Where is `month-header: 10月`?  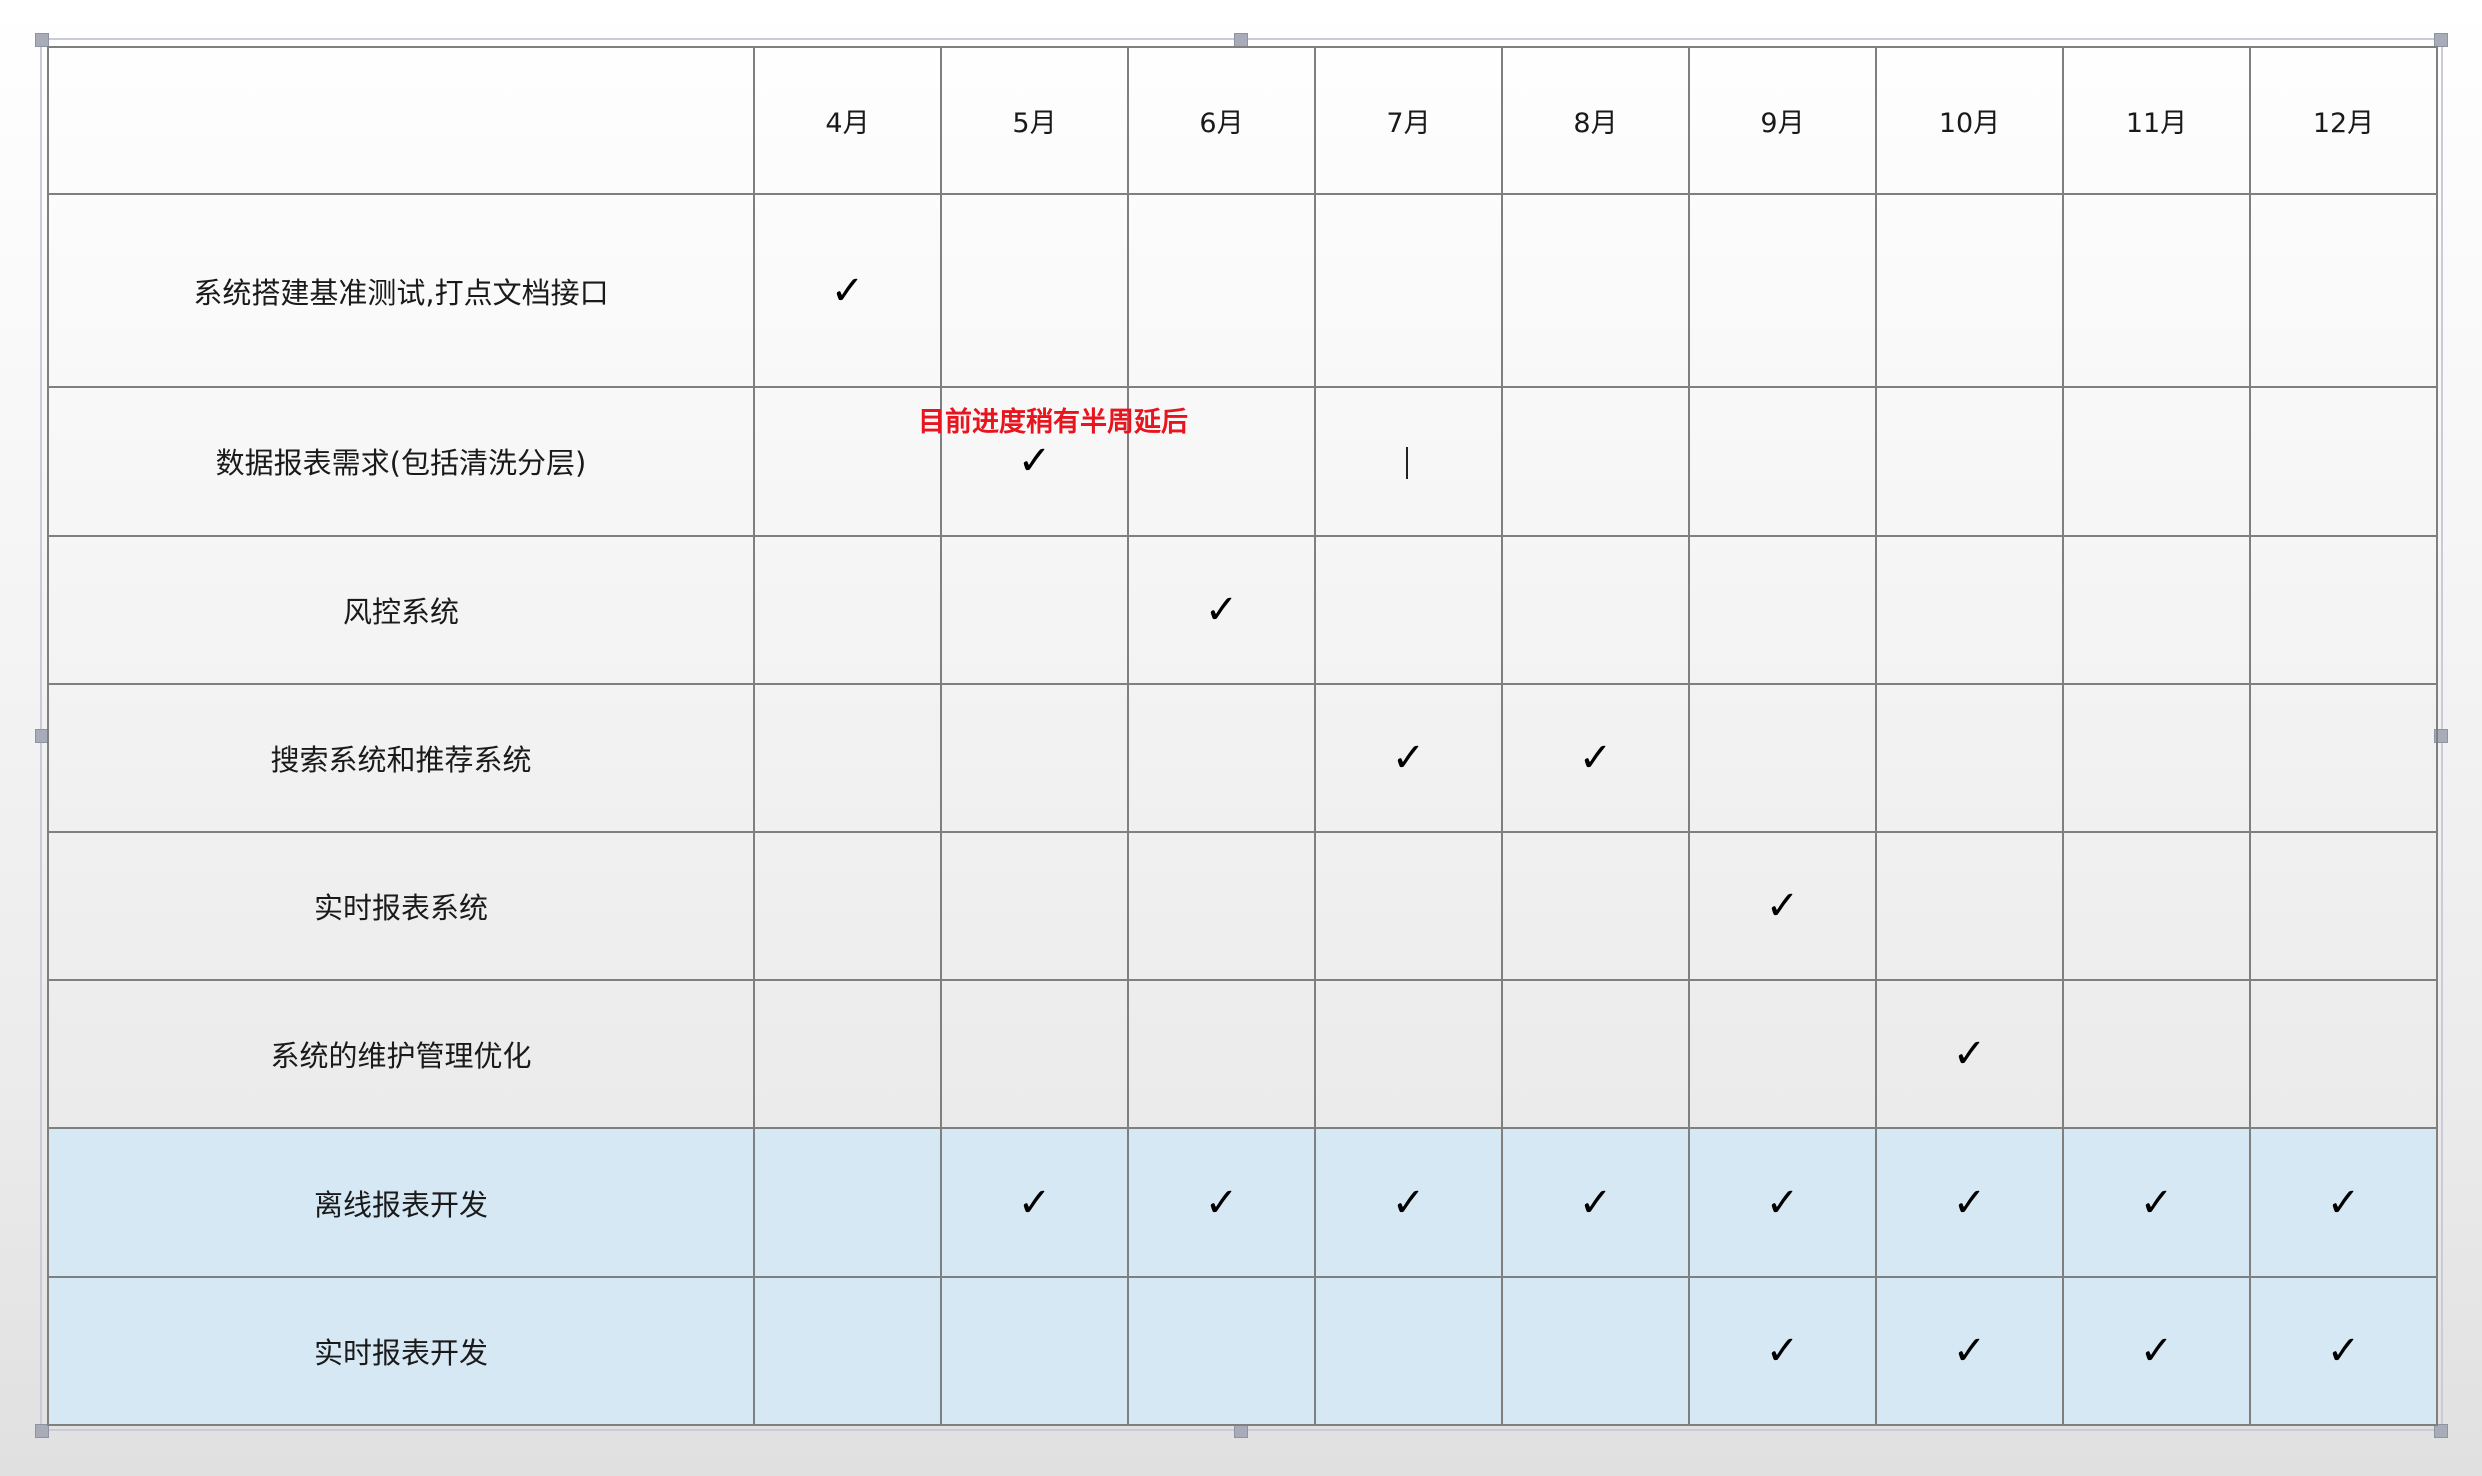
month-header: 10月 is located at coordinates (1969, 120).